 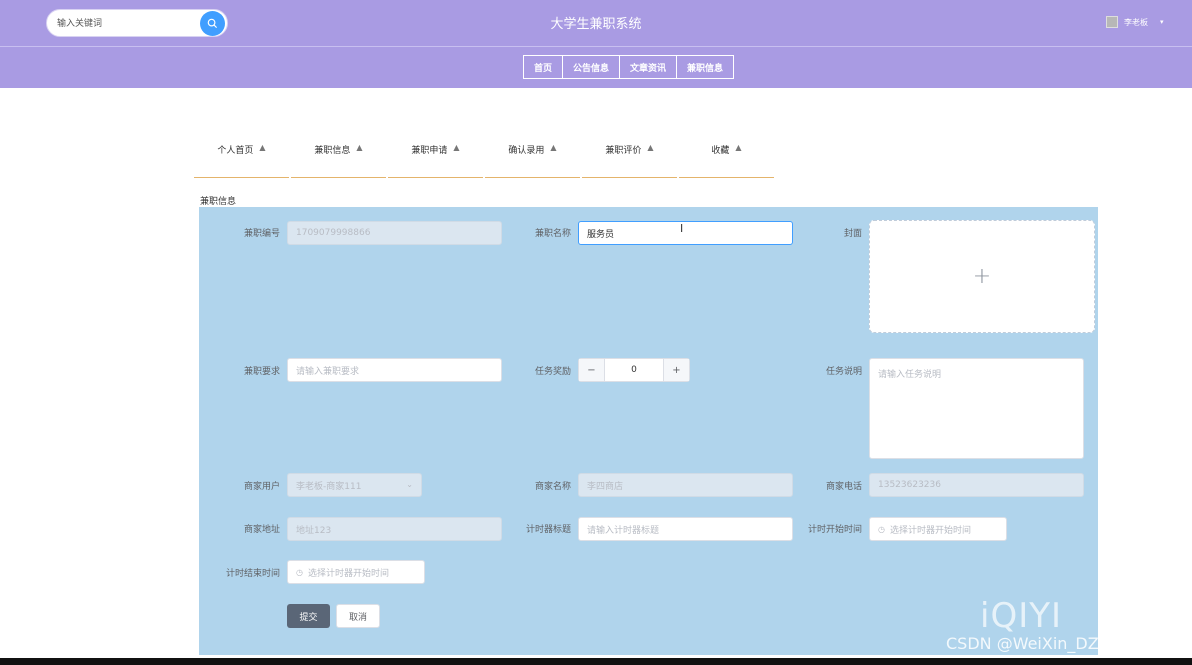 I want to click on merchant-user-select: 李老板-商家111 ⌄, so click(x=354, y=485).